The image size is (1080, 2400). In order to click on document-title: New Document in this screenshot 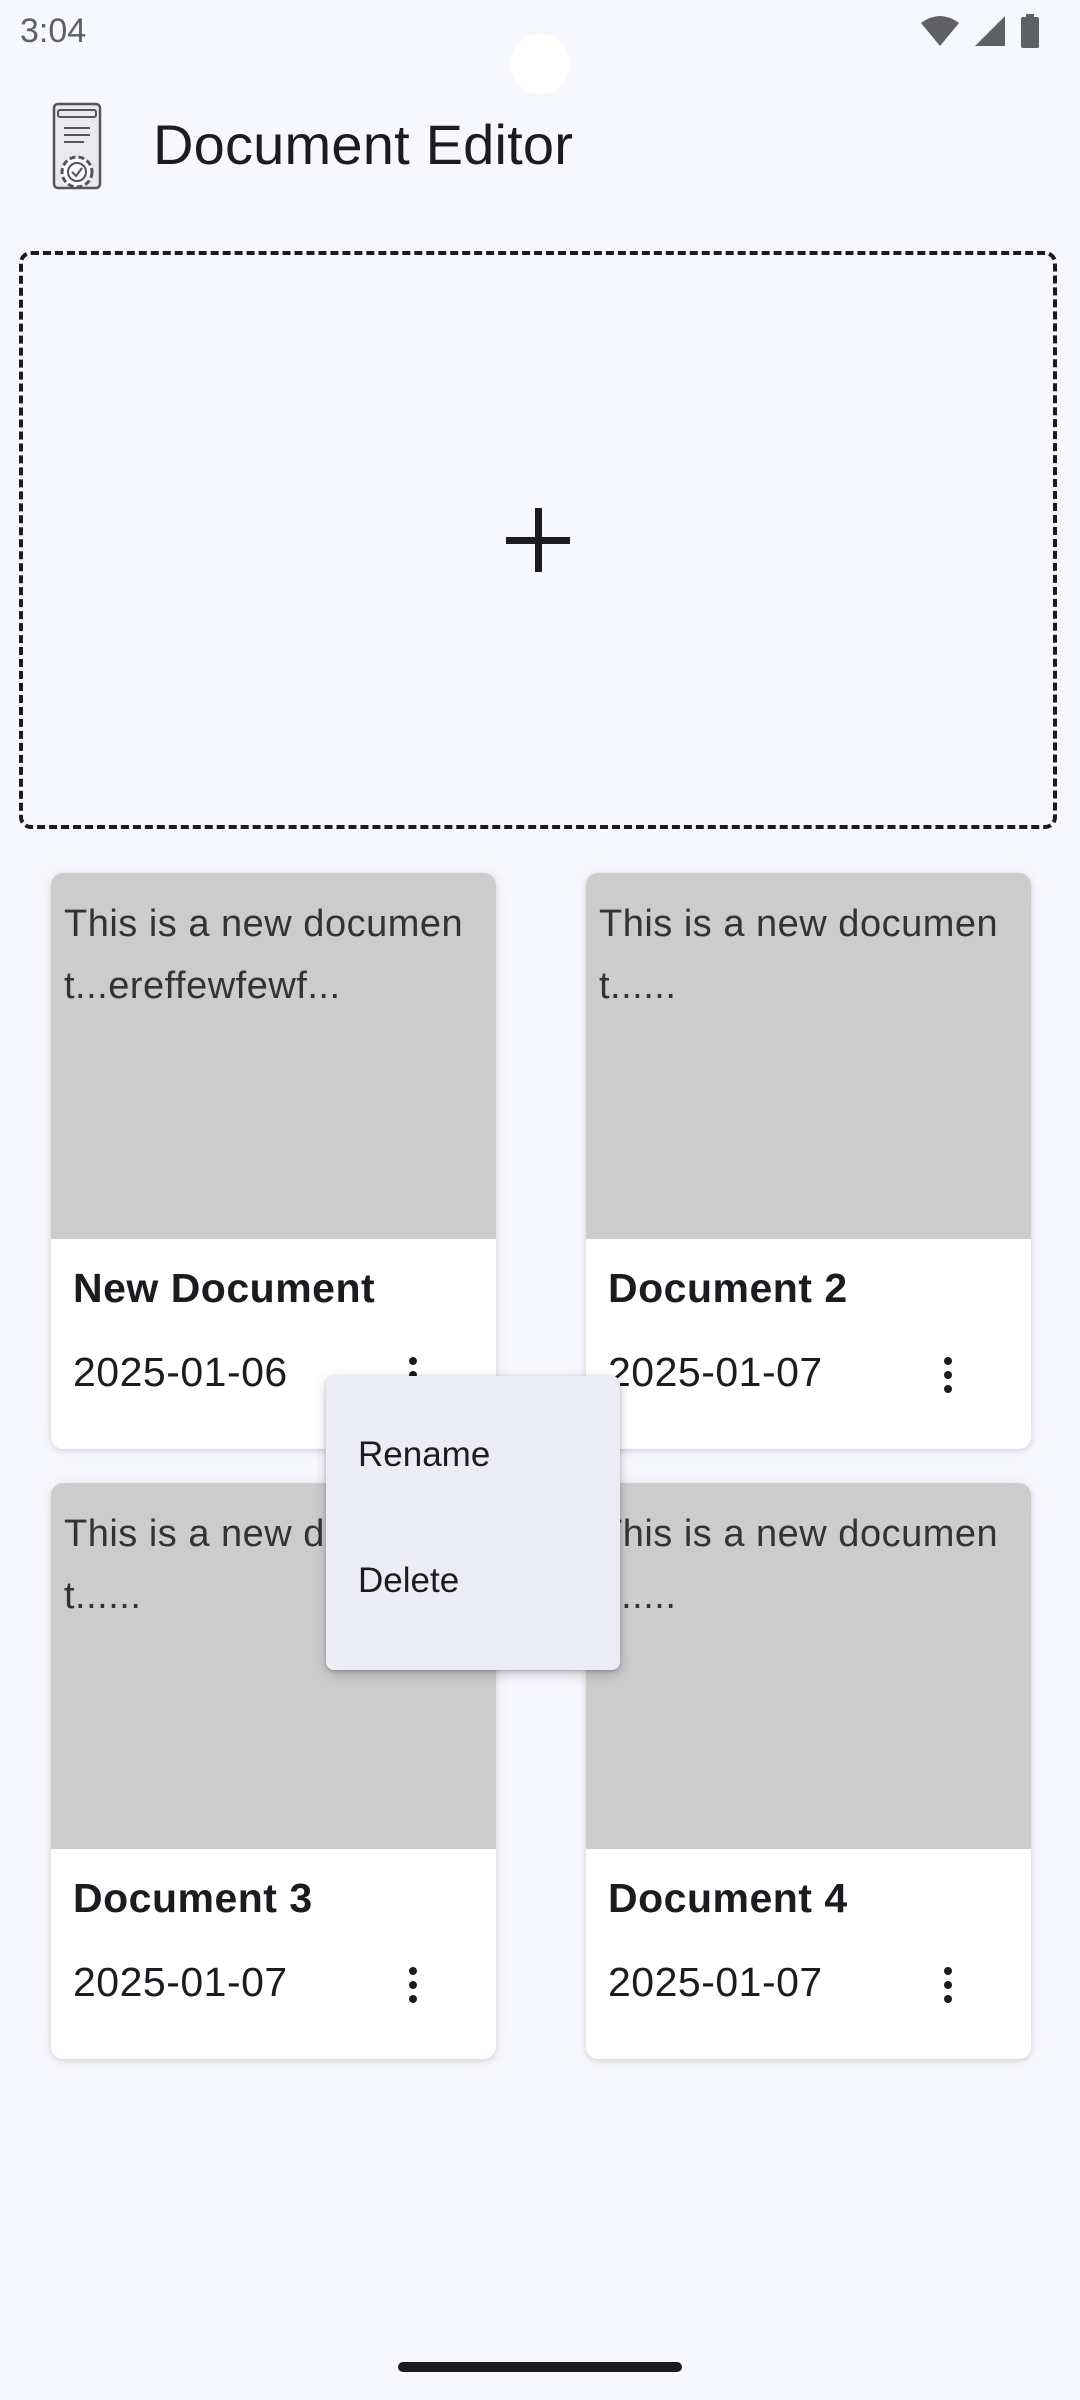, I will do `click(224, 1288)`.